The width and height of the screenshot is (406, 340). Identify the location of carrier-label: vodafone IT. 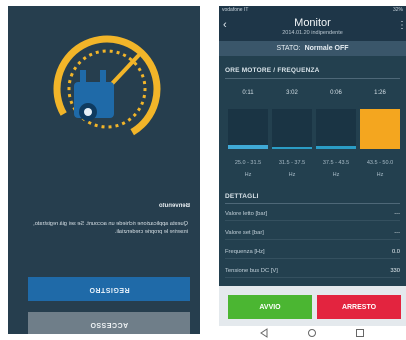
(235, 10).